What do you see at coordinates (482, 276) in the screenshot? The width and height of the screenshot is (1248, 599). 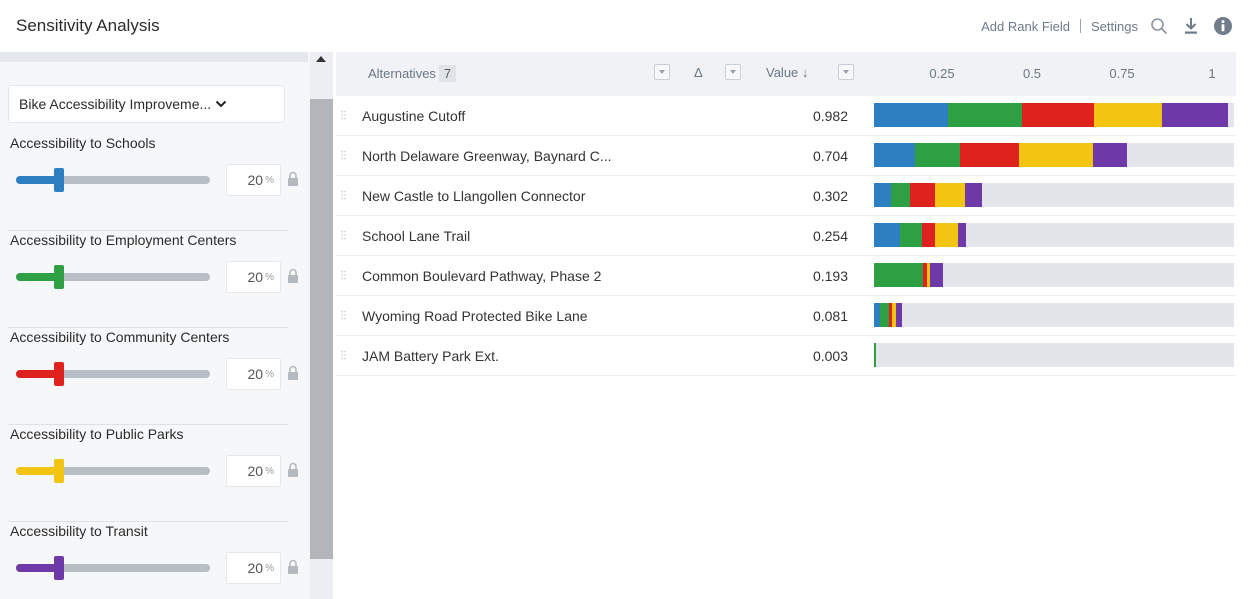 I see `alternative-name: Common Boulevard Pathway, Phase 2` at bounding box center [482, 276].